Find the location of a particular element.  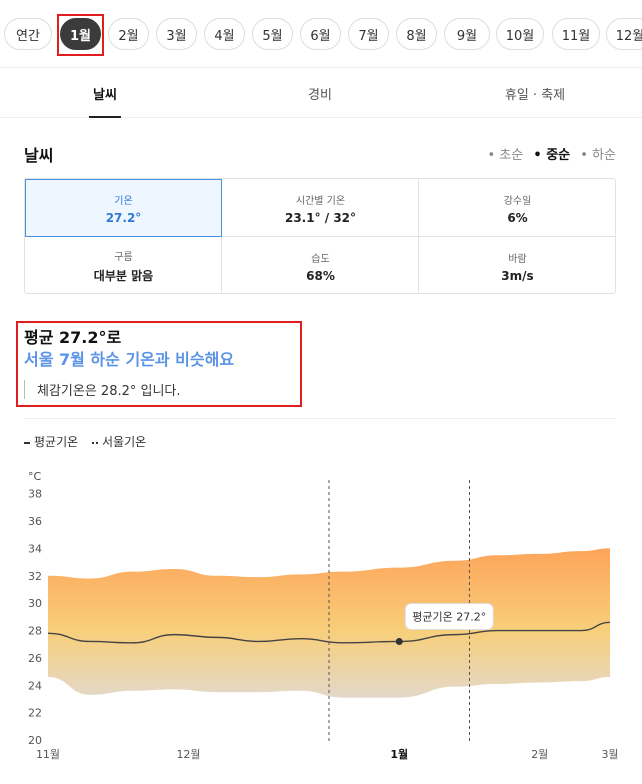

stat-value: 3m/s is located at coordinates (517, 275).